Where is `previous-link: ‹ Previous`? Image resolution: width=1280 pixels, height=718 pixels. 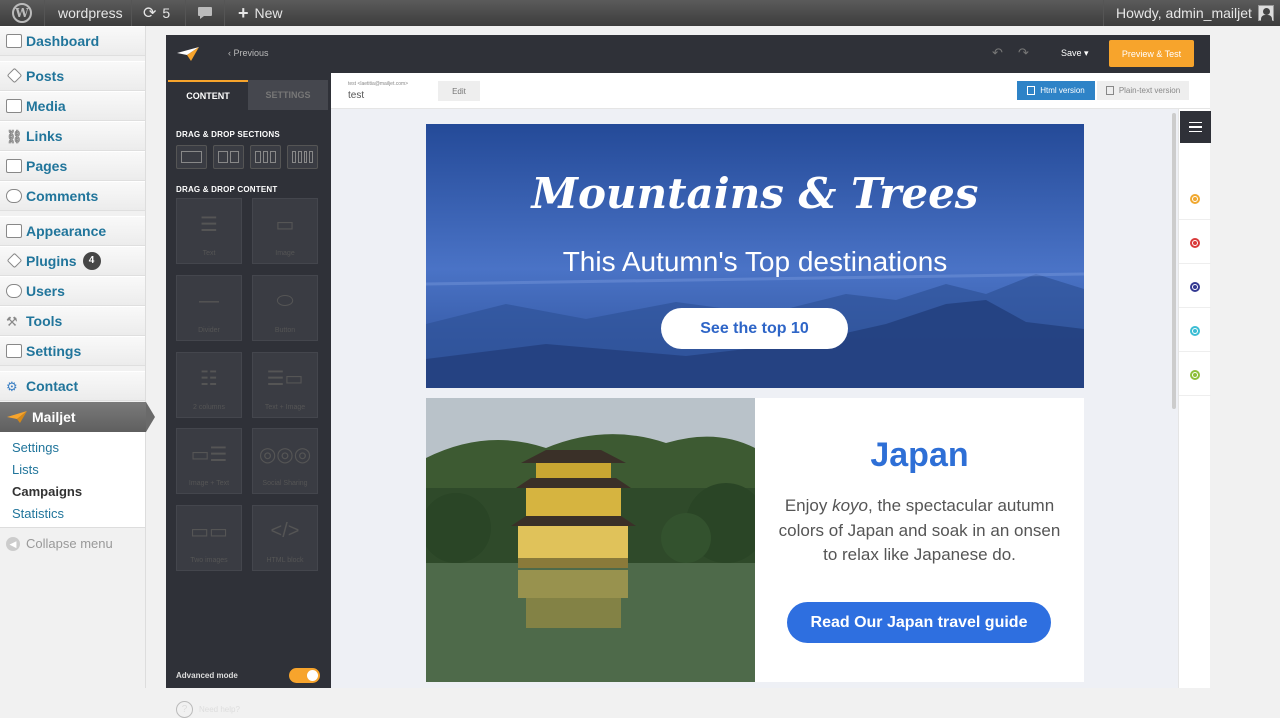 previous-link: ‹ Previous is located at coordinates (248, 53).